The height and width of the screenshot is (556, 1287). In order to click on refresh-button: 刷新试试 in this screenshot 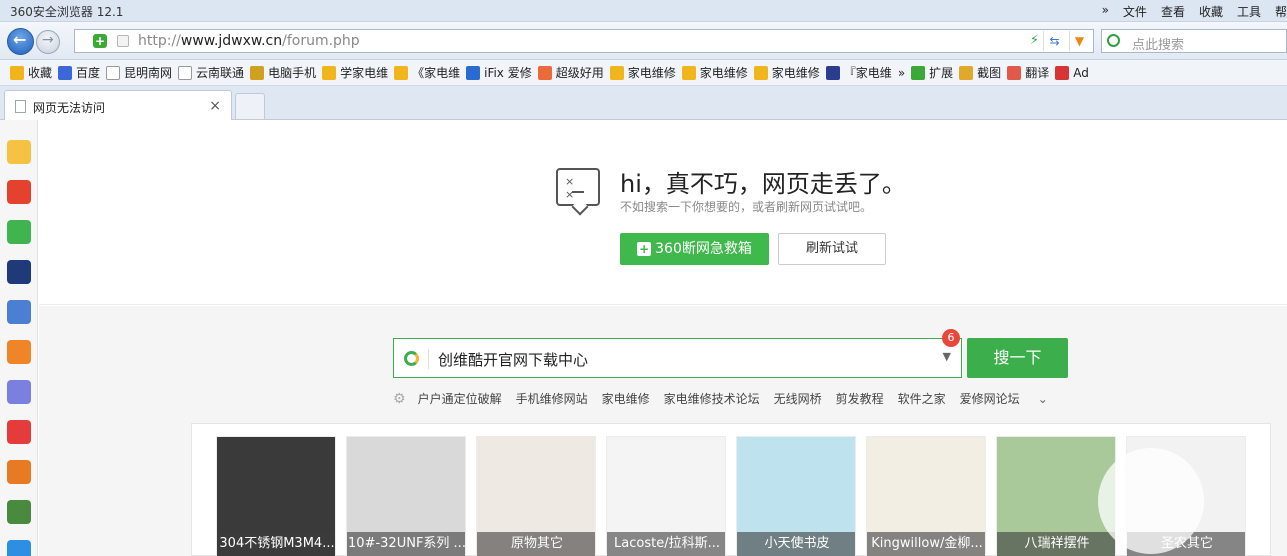, I will do `click(832, 249)`.